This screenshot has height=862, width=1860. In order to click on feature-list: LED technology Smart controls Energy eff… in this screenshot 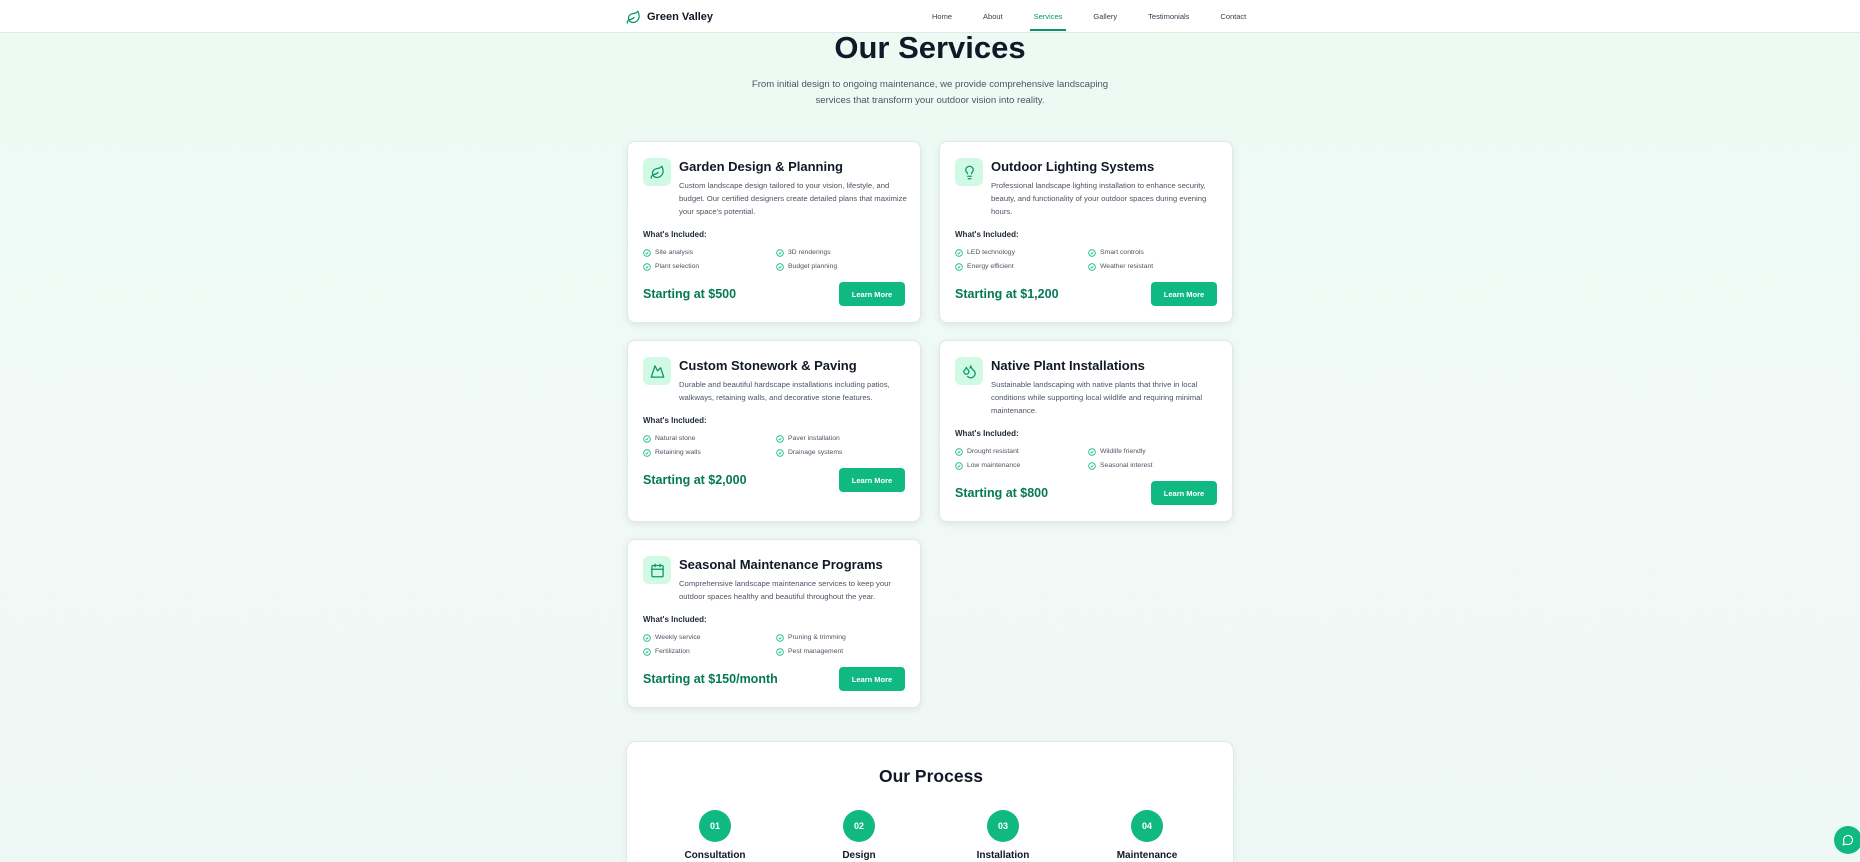, I will do `click(1088, 259)`.